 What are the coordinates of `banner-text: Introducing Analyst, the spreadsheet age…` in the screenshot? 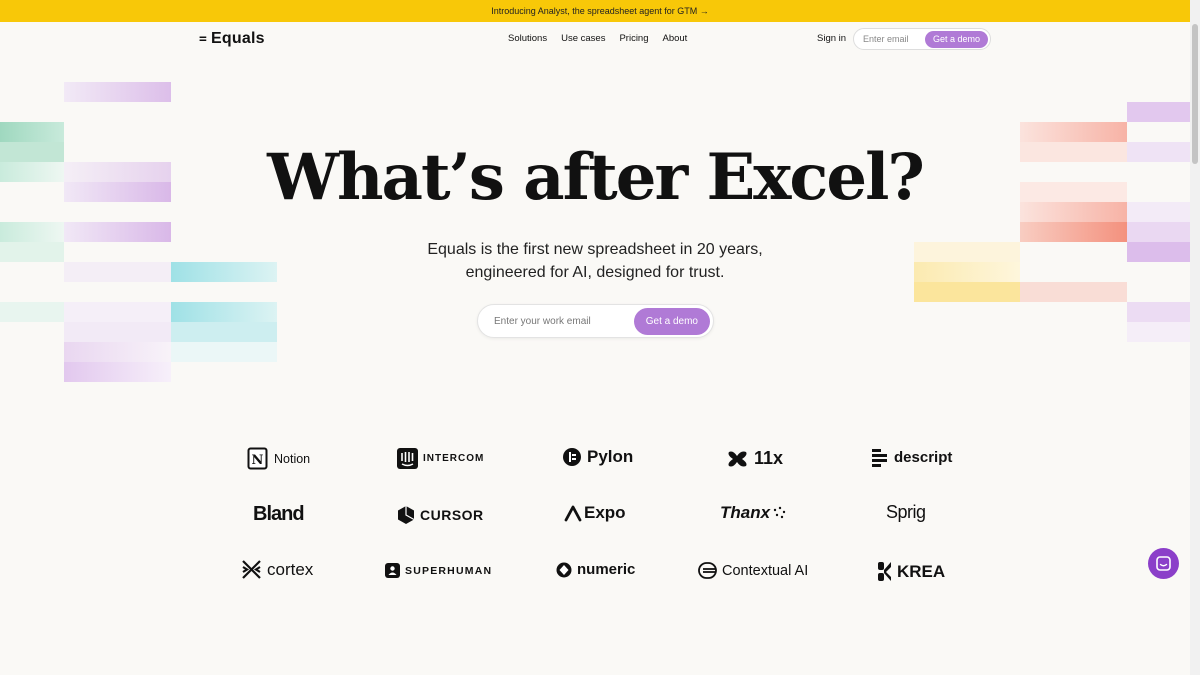 It's located at (600, 11).